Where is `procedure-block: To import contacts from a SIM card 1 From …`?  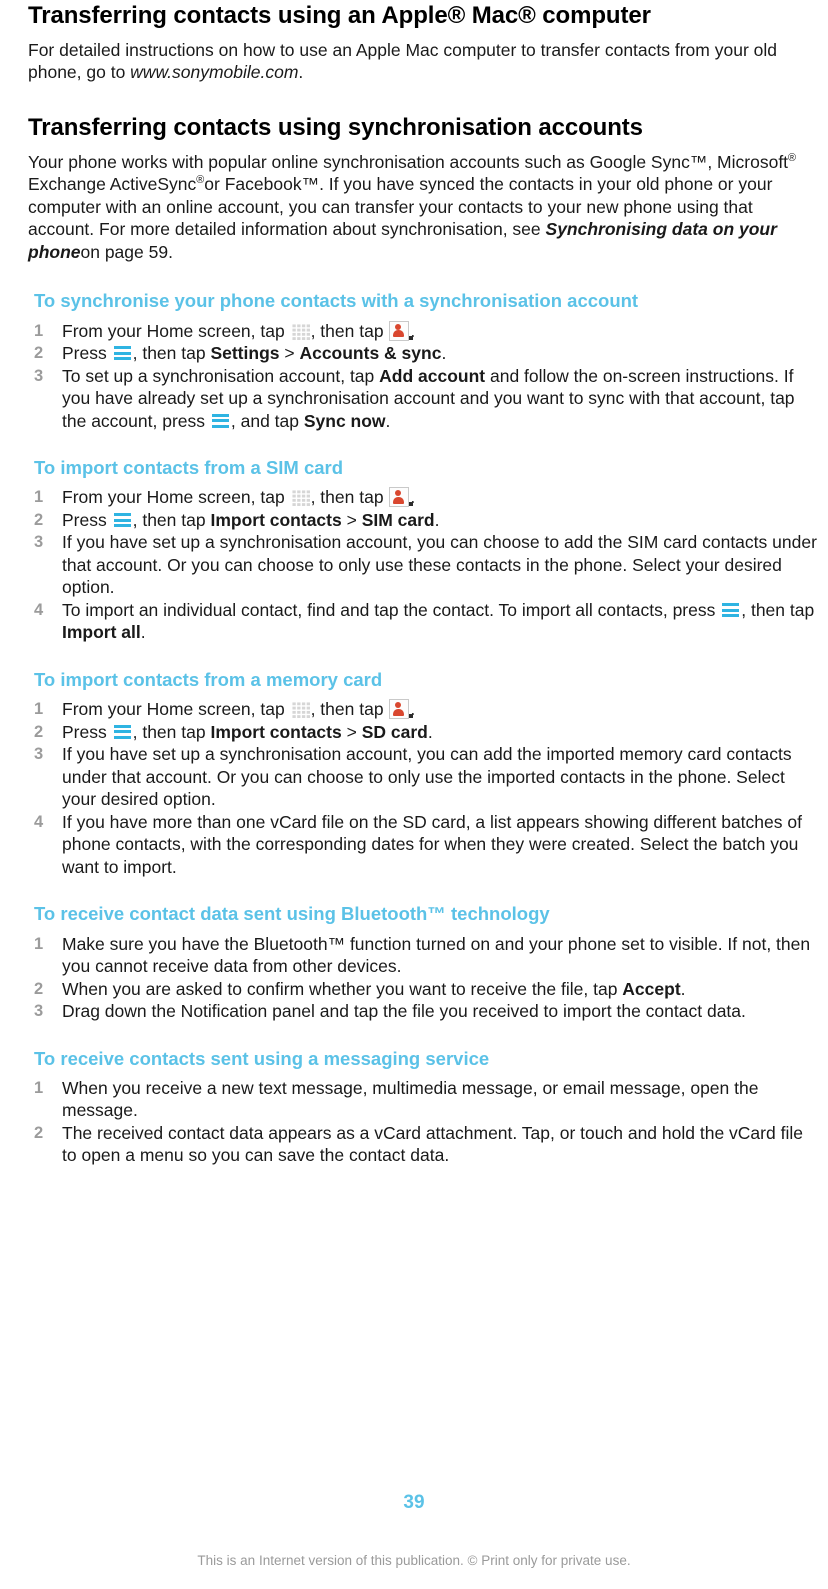 procedure-block: To import contacts from a SIM card 1 From … is located at coordinates (423, 538).